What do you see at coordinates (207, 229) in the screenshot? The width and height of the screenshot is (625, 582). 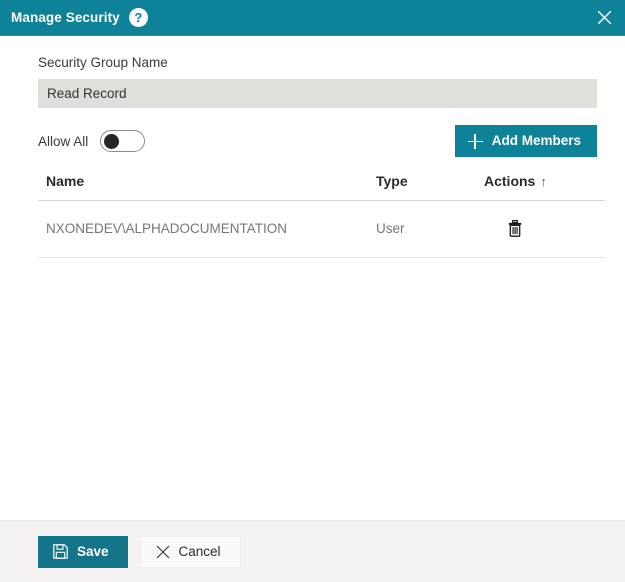 I see `member-name: NXONEDEV\ALPHADOCUMENTATION` at bounding box center [207, 229].